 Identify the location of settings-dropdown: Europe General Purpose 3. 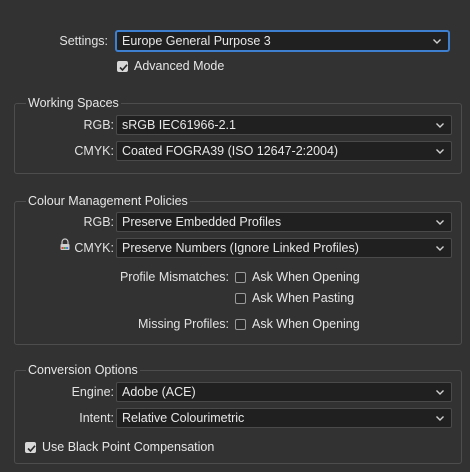
(282, 41).